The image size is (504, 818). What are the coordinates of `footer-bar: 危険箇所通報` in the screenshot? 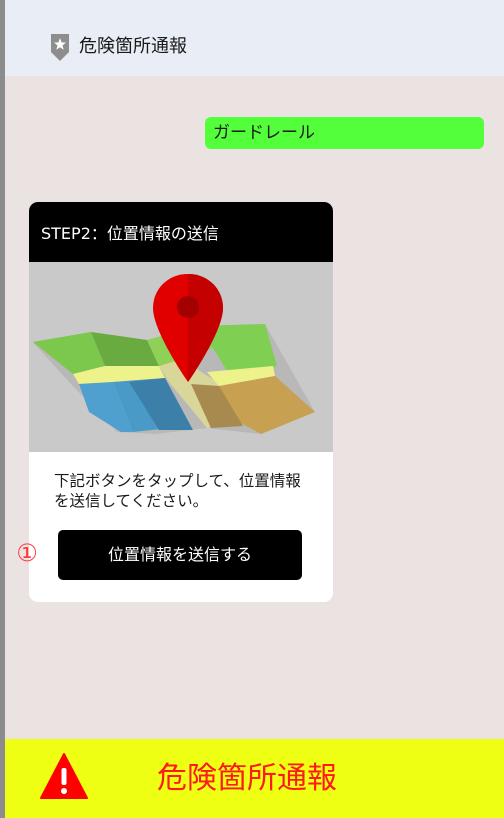 It's located at (254, 778).